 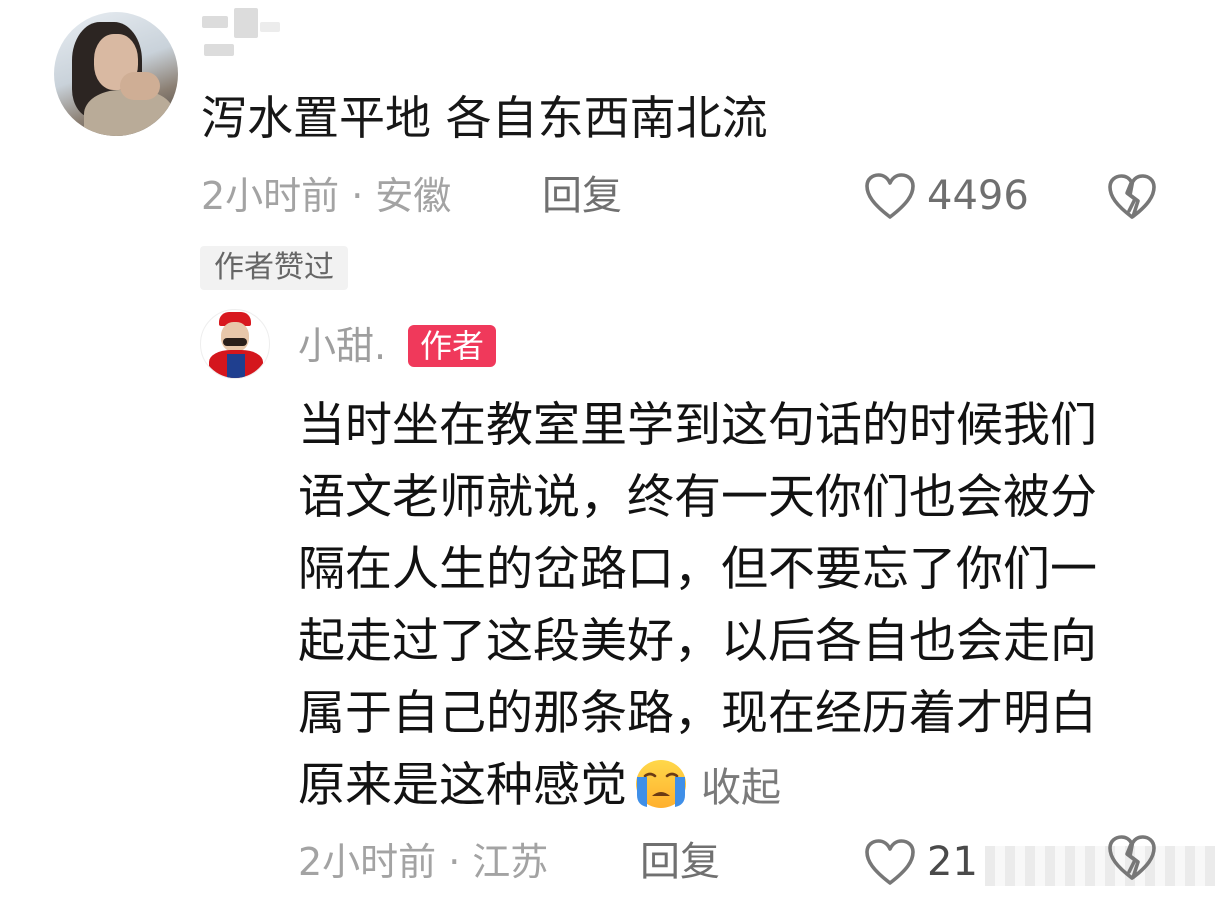 I want to click on comment-text: 泻水置平地 各自东西南北流, so click(x=484, y=118).